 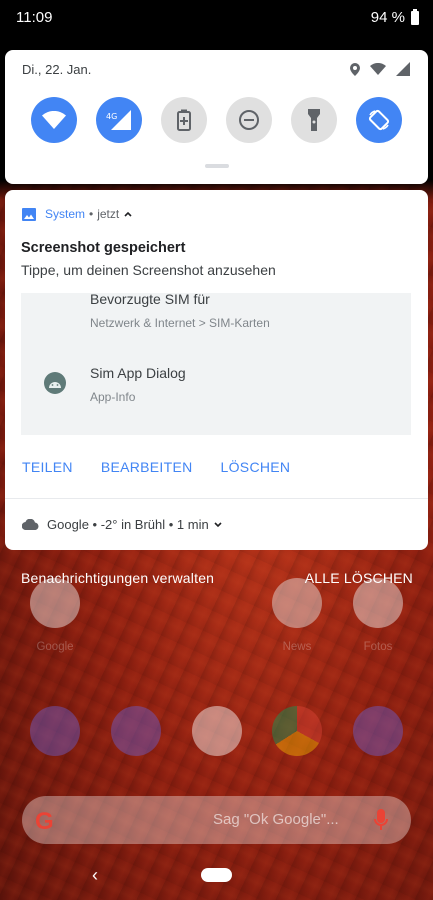 What do you see at coordinates (378, 647) in the screenshot?
I see `photos-app-label: Fotos` at bounding box center [378, 647].